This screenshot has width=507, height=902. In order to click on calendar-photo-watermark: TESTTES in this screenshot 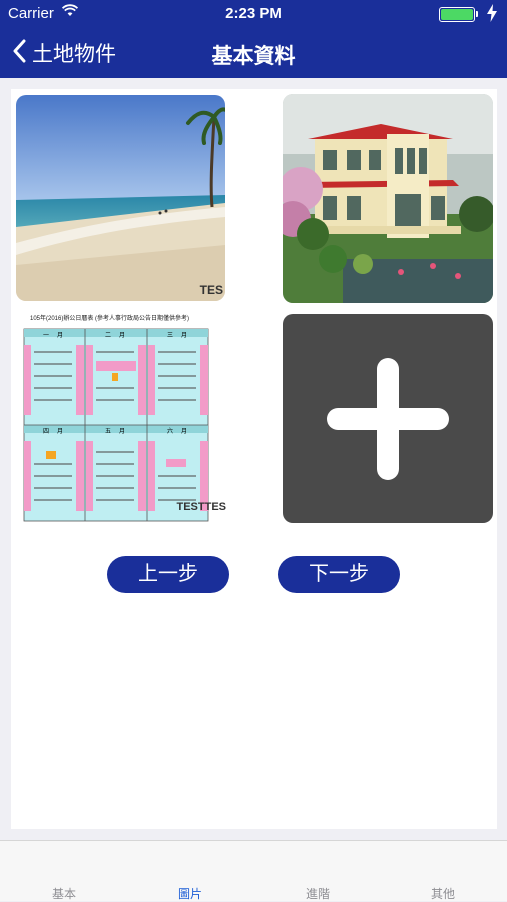, I will do `click(201, 507)`.